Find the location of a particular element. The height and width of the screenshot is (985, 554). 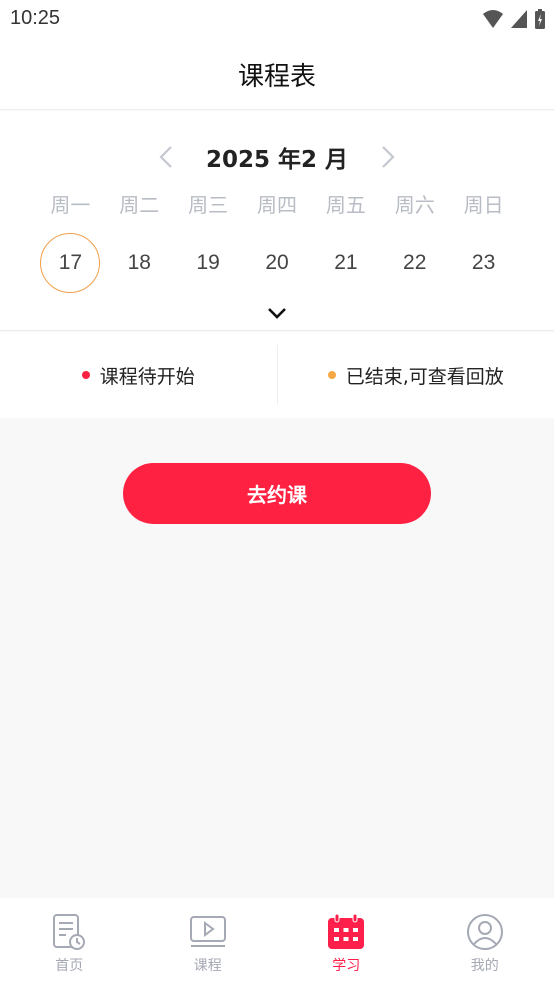

date-number: 21 is located at coordinates (346, 262).